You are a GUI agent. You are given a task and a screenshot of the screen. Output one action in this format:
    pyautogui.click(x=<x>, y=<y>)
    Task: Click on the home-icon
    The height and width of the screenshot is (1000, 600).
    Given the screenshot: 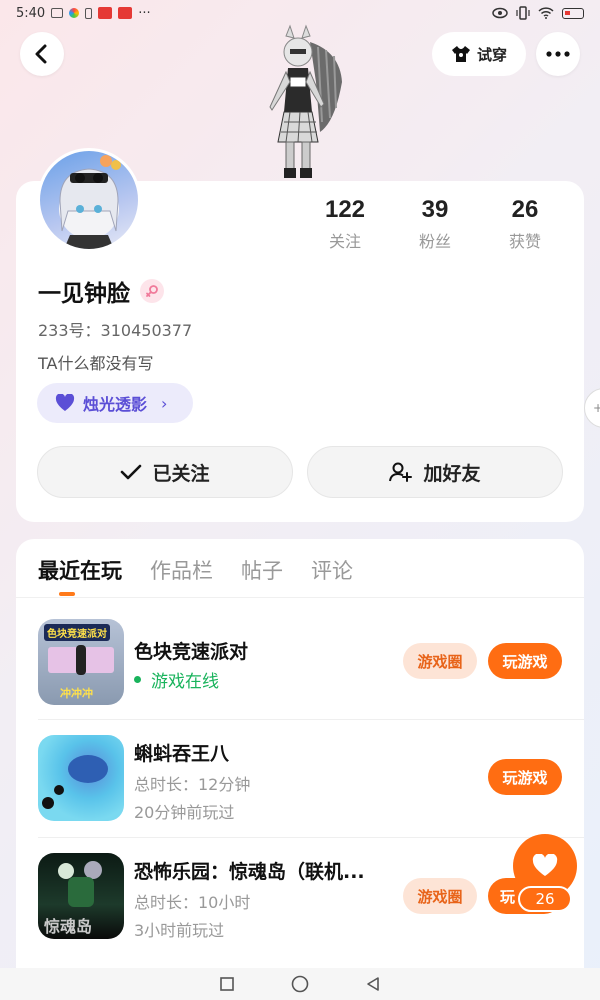 What is the action you would take?
    pyautogui.click(x=300, y=984)
    